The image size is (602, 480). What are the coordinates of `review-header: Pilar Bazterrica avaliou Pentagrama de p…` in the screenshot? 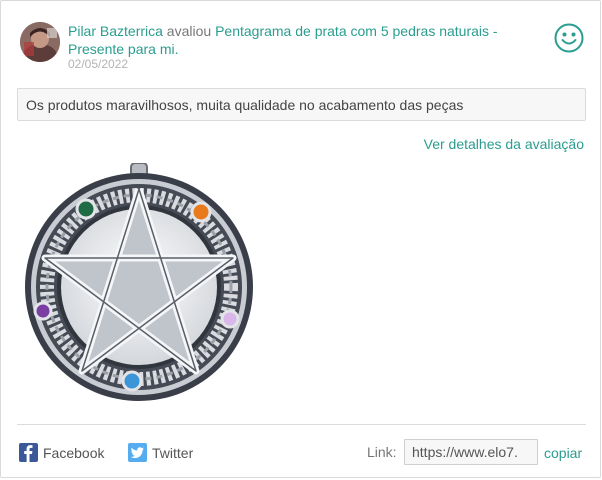 It's located at (303, 40).